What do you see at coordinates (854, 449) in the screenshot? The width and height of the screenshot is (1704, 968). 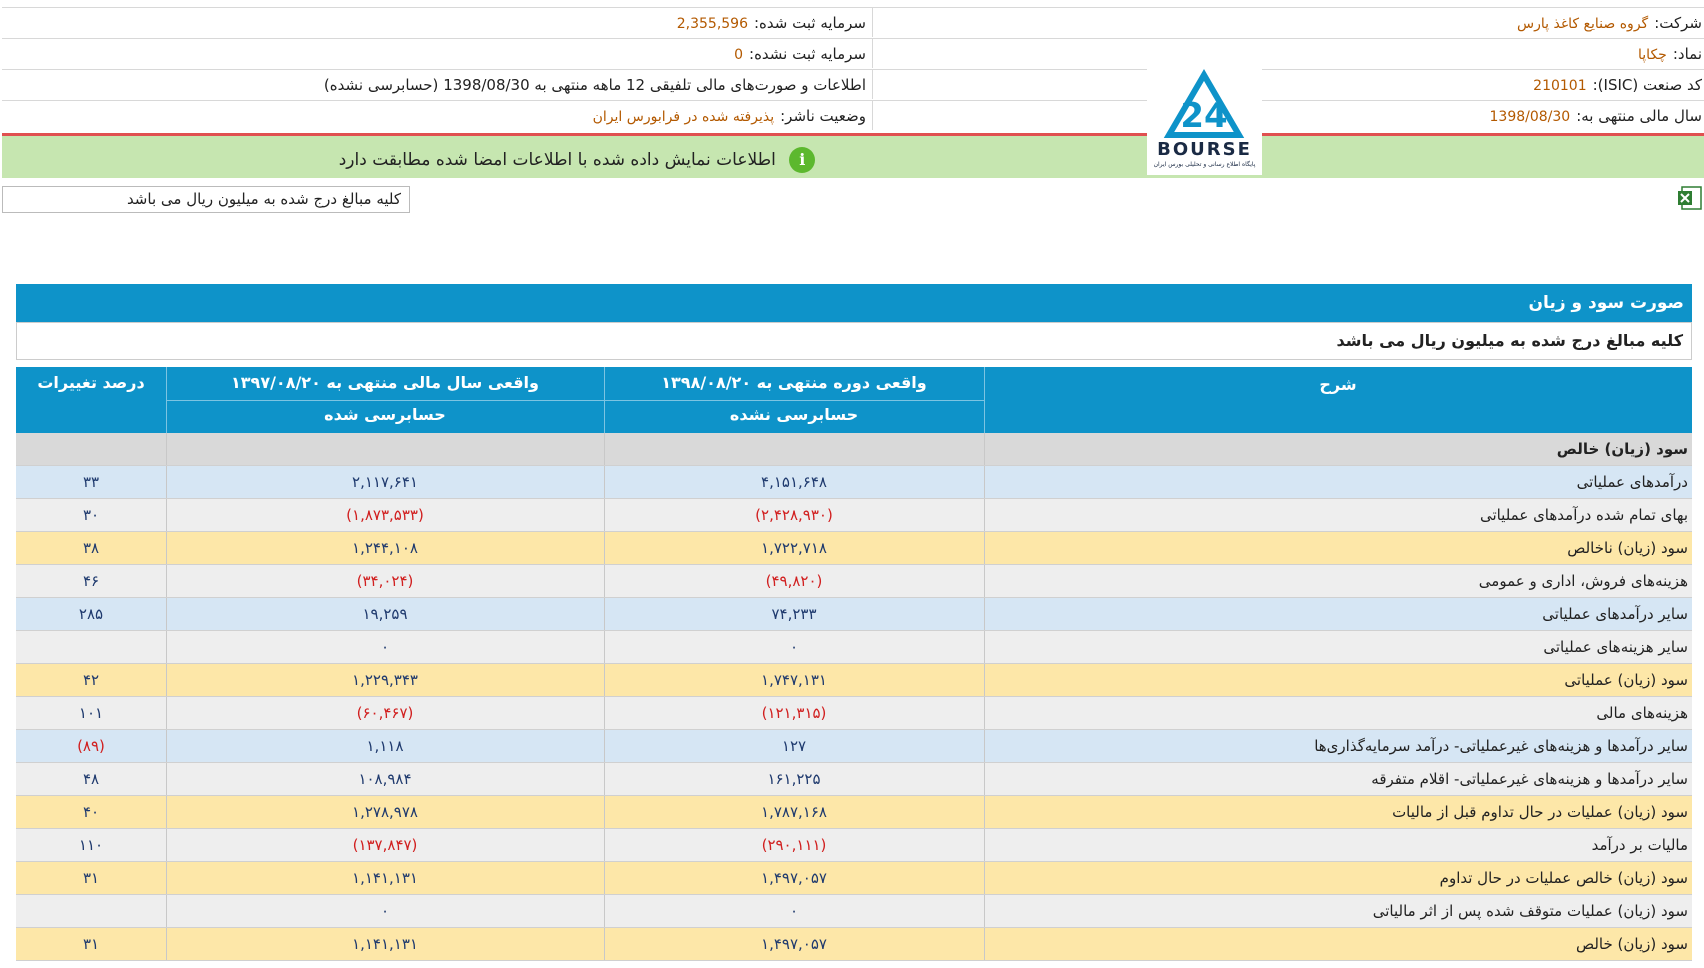 I see `section-row: سود (زیان) خالص` at bounding box center [854, 449].